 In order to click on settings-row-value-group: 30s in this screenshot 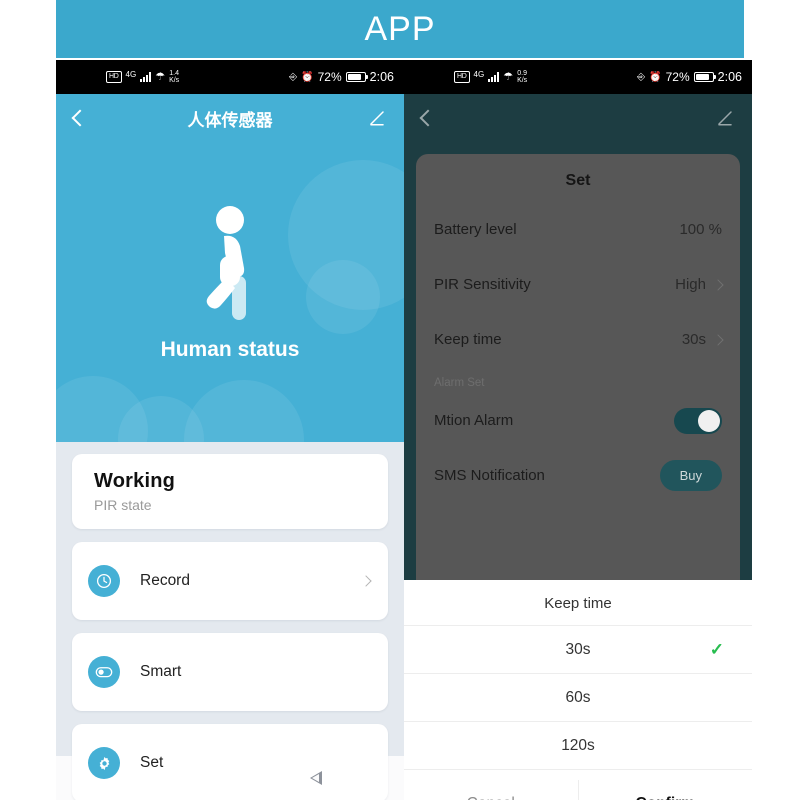, I will do `click(702, 339)`.